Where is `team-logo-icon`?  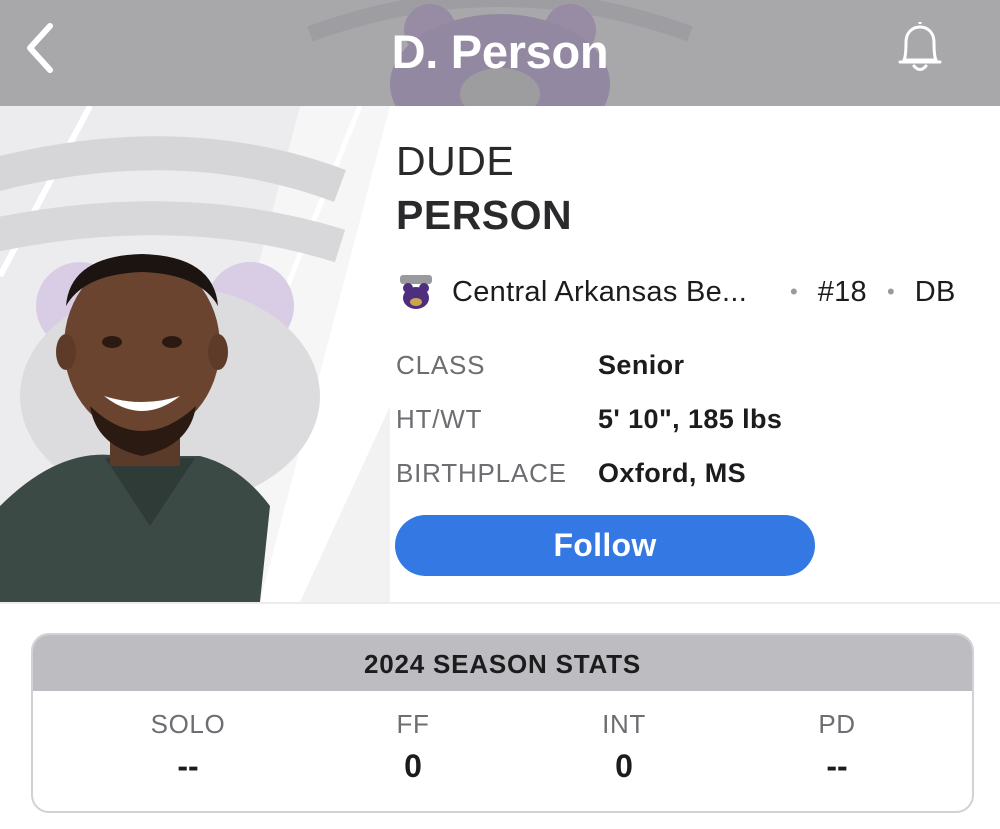 team-logo-icon is located at coordinates (416, 292).